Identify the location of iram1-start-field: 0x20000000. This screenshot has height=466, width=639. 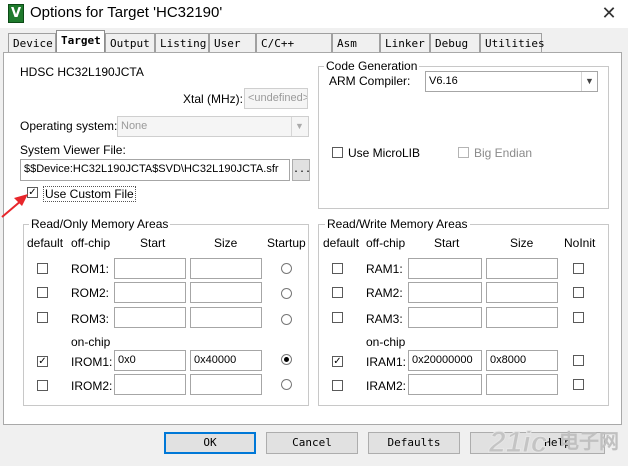
(445, 360).